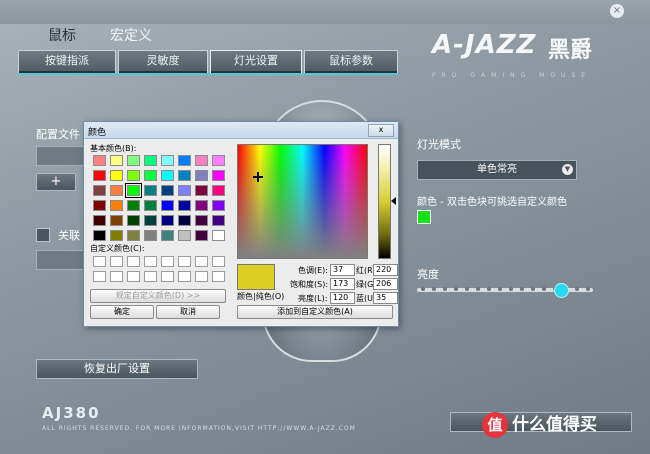 This screenshot has width=650, height=454. I want to click on subtab-sensitivity: 灵敏度, so click(163, 62).